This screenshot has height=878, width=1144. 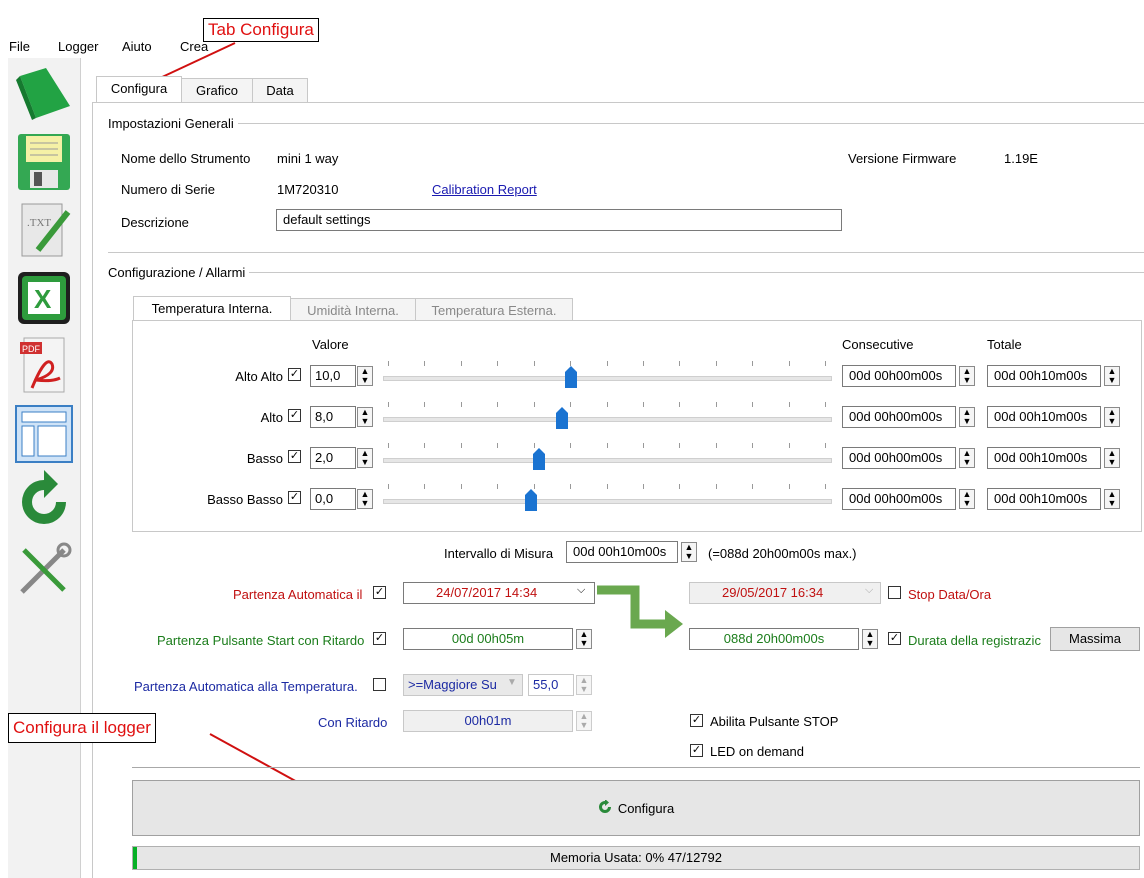 I want to click on interval-input: 00d 00h10m00s, so click(x=622, y=552).